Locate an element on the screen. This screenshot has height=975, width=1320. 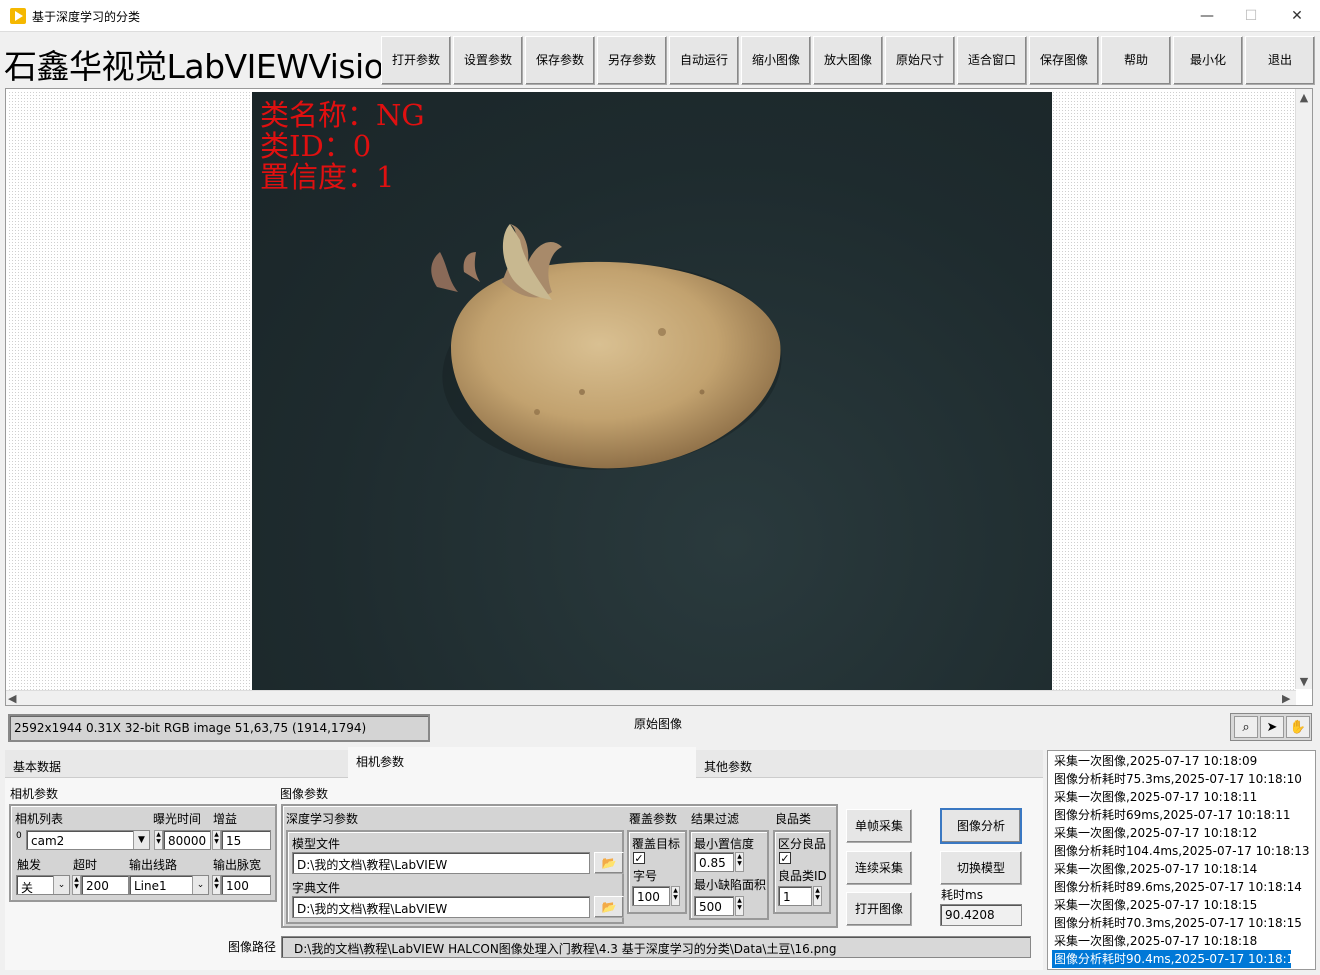
output-line-dropdown: Line1 ⌄ is located at coordinates (169, 885).